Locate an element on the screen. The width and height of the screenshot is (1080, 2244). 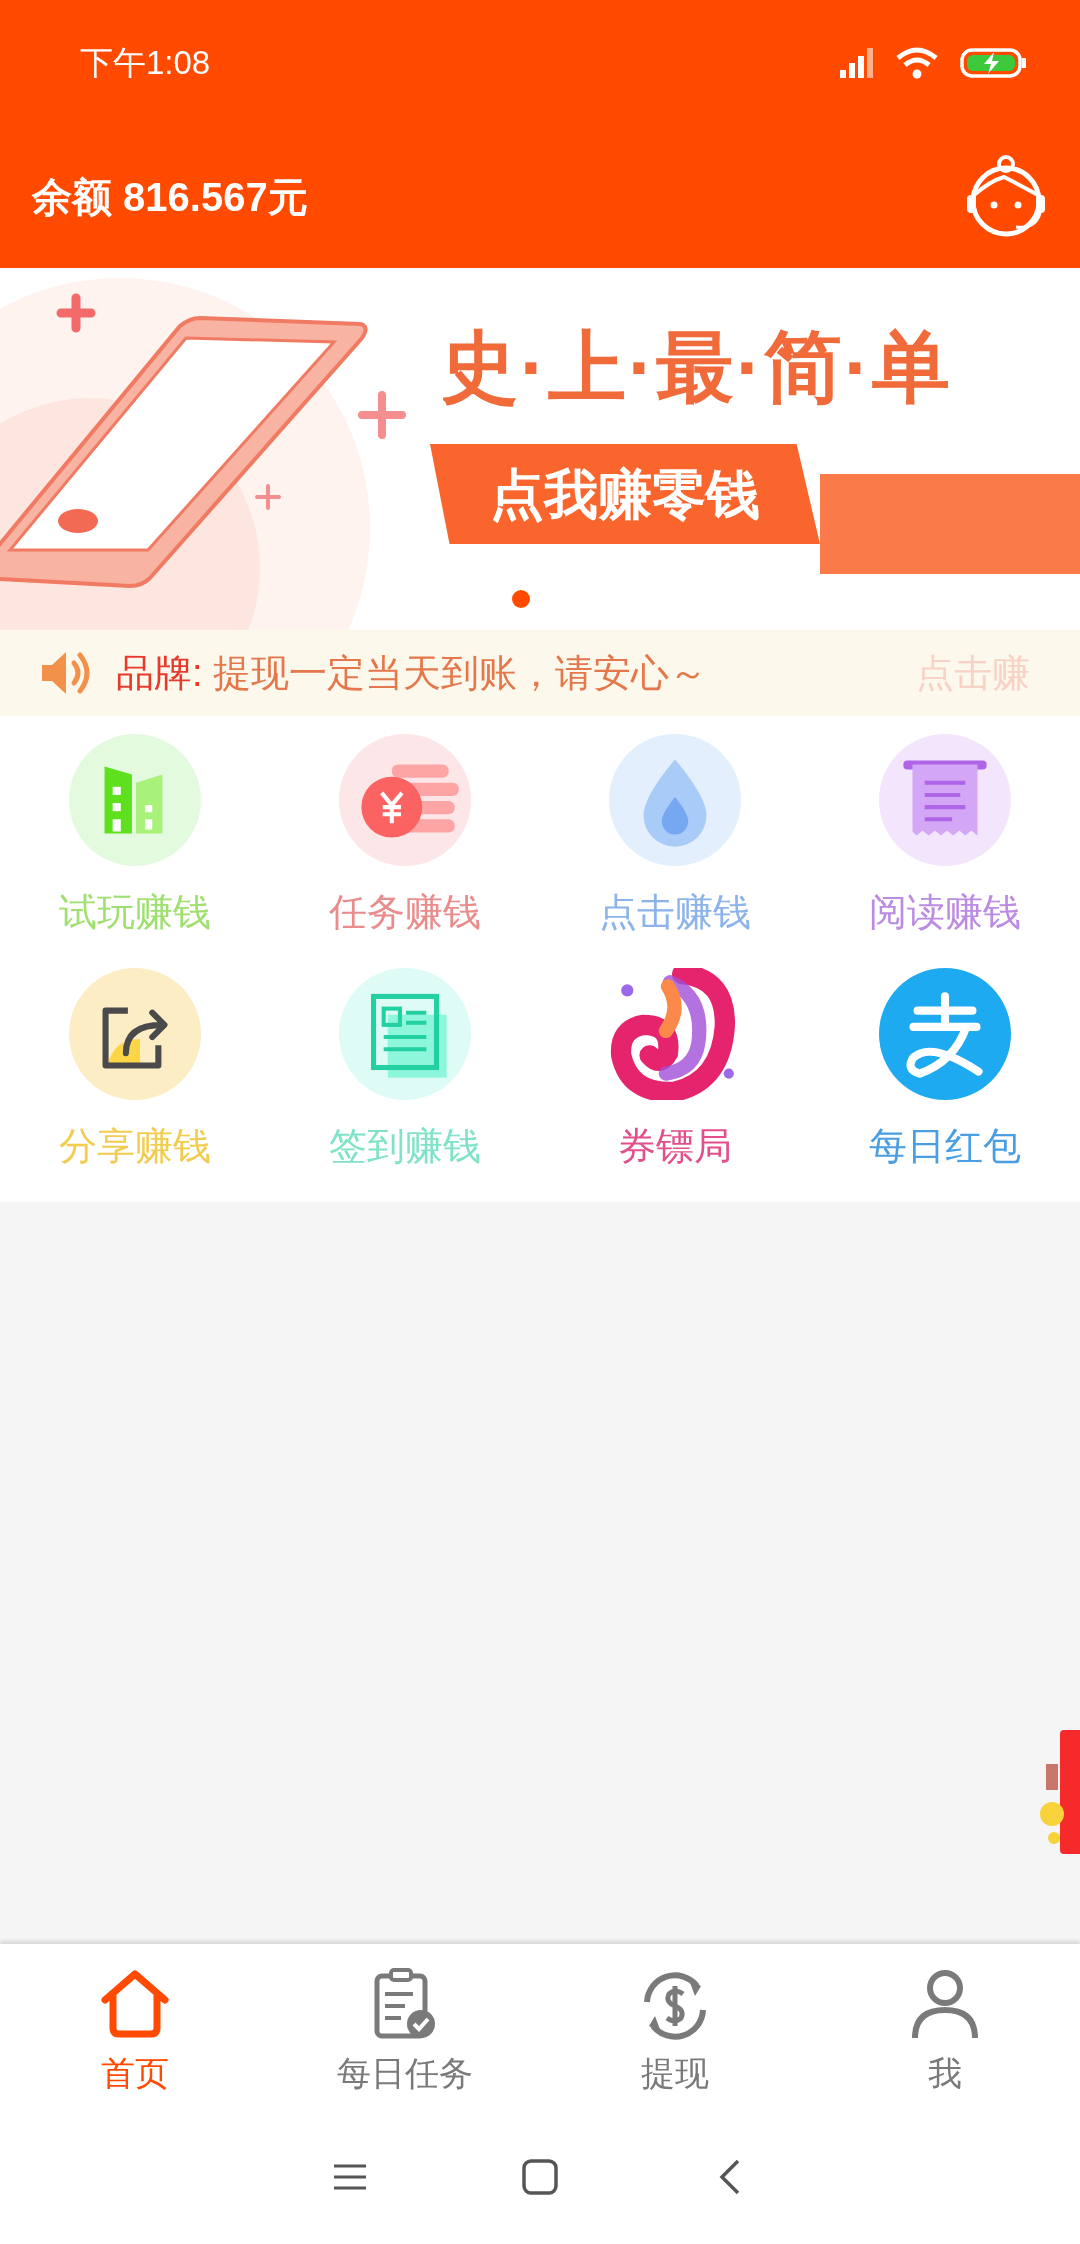
menu-tile: 签到赚钱 is located at coordinates (405, 1085).